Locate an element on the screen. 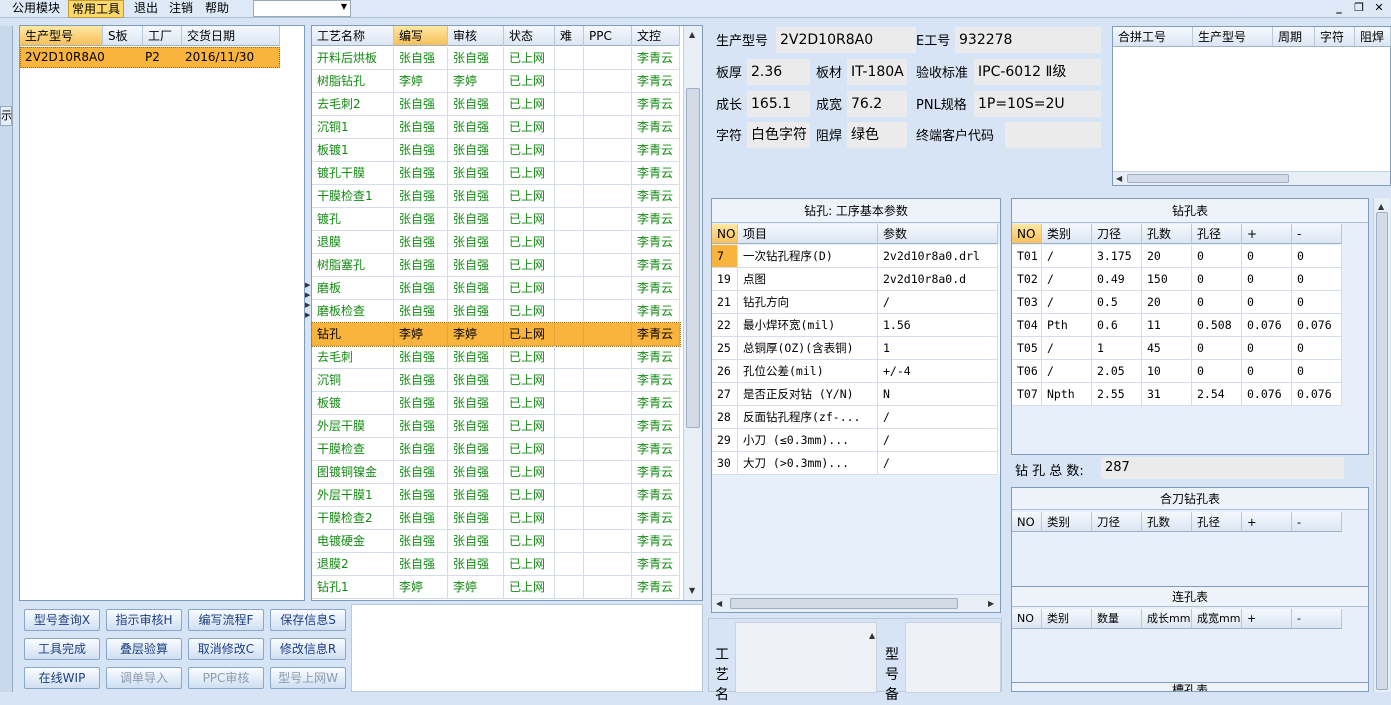 This screenshot has width=1391, height=705. grid-header: 合拼工号 is located at coordinates (1153, 37).